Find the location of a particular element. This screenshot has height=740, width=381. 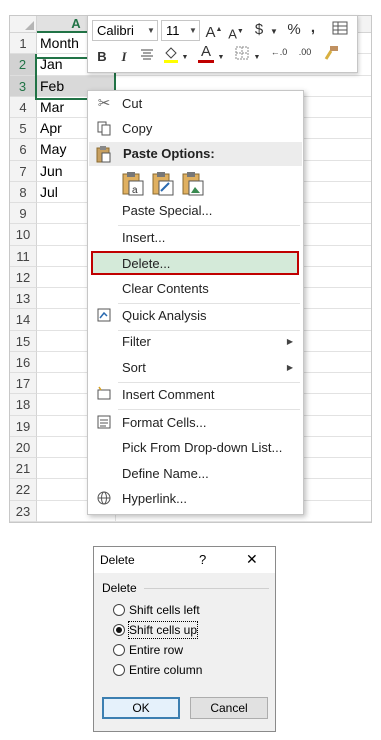

percent-button: % is located at coordinates (294, 30).